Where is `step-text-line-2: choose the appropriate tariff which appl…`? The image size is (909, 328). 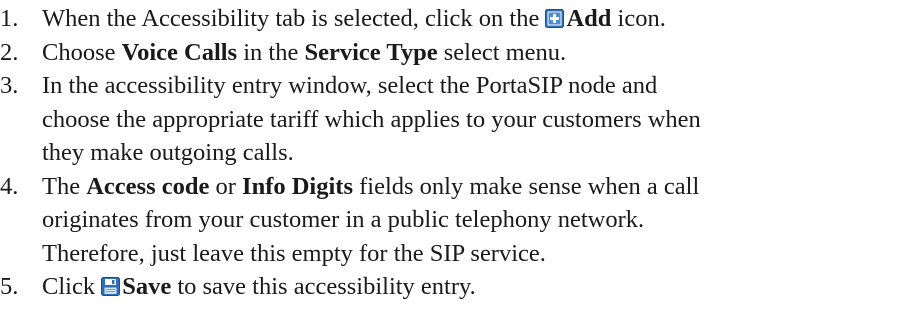
step-text-line-2: choose the appropriate tariff which appl… is located at coordinates (371, 119).